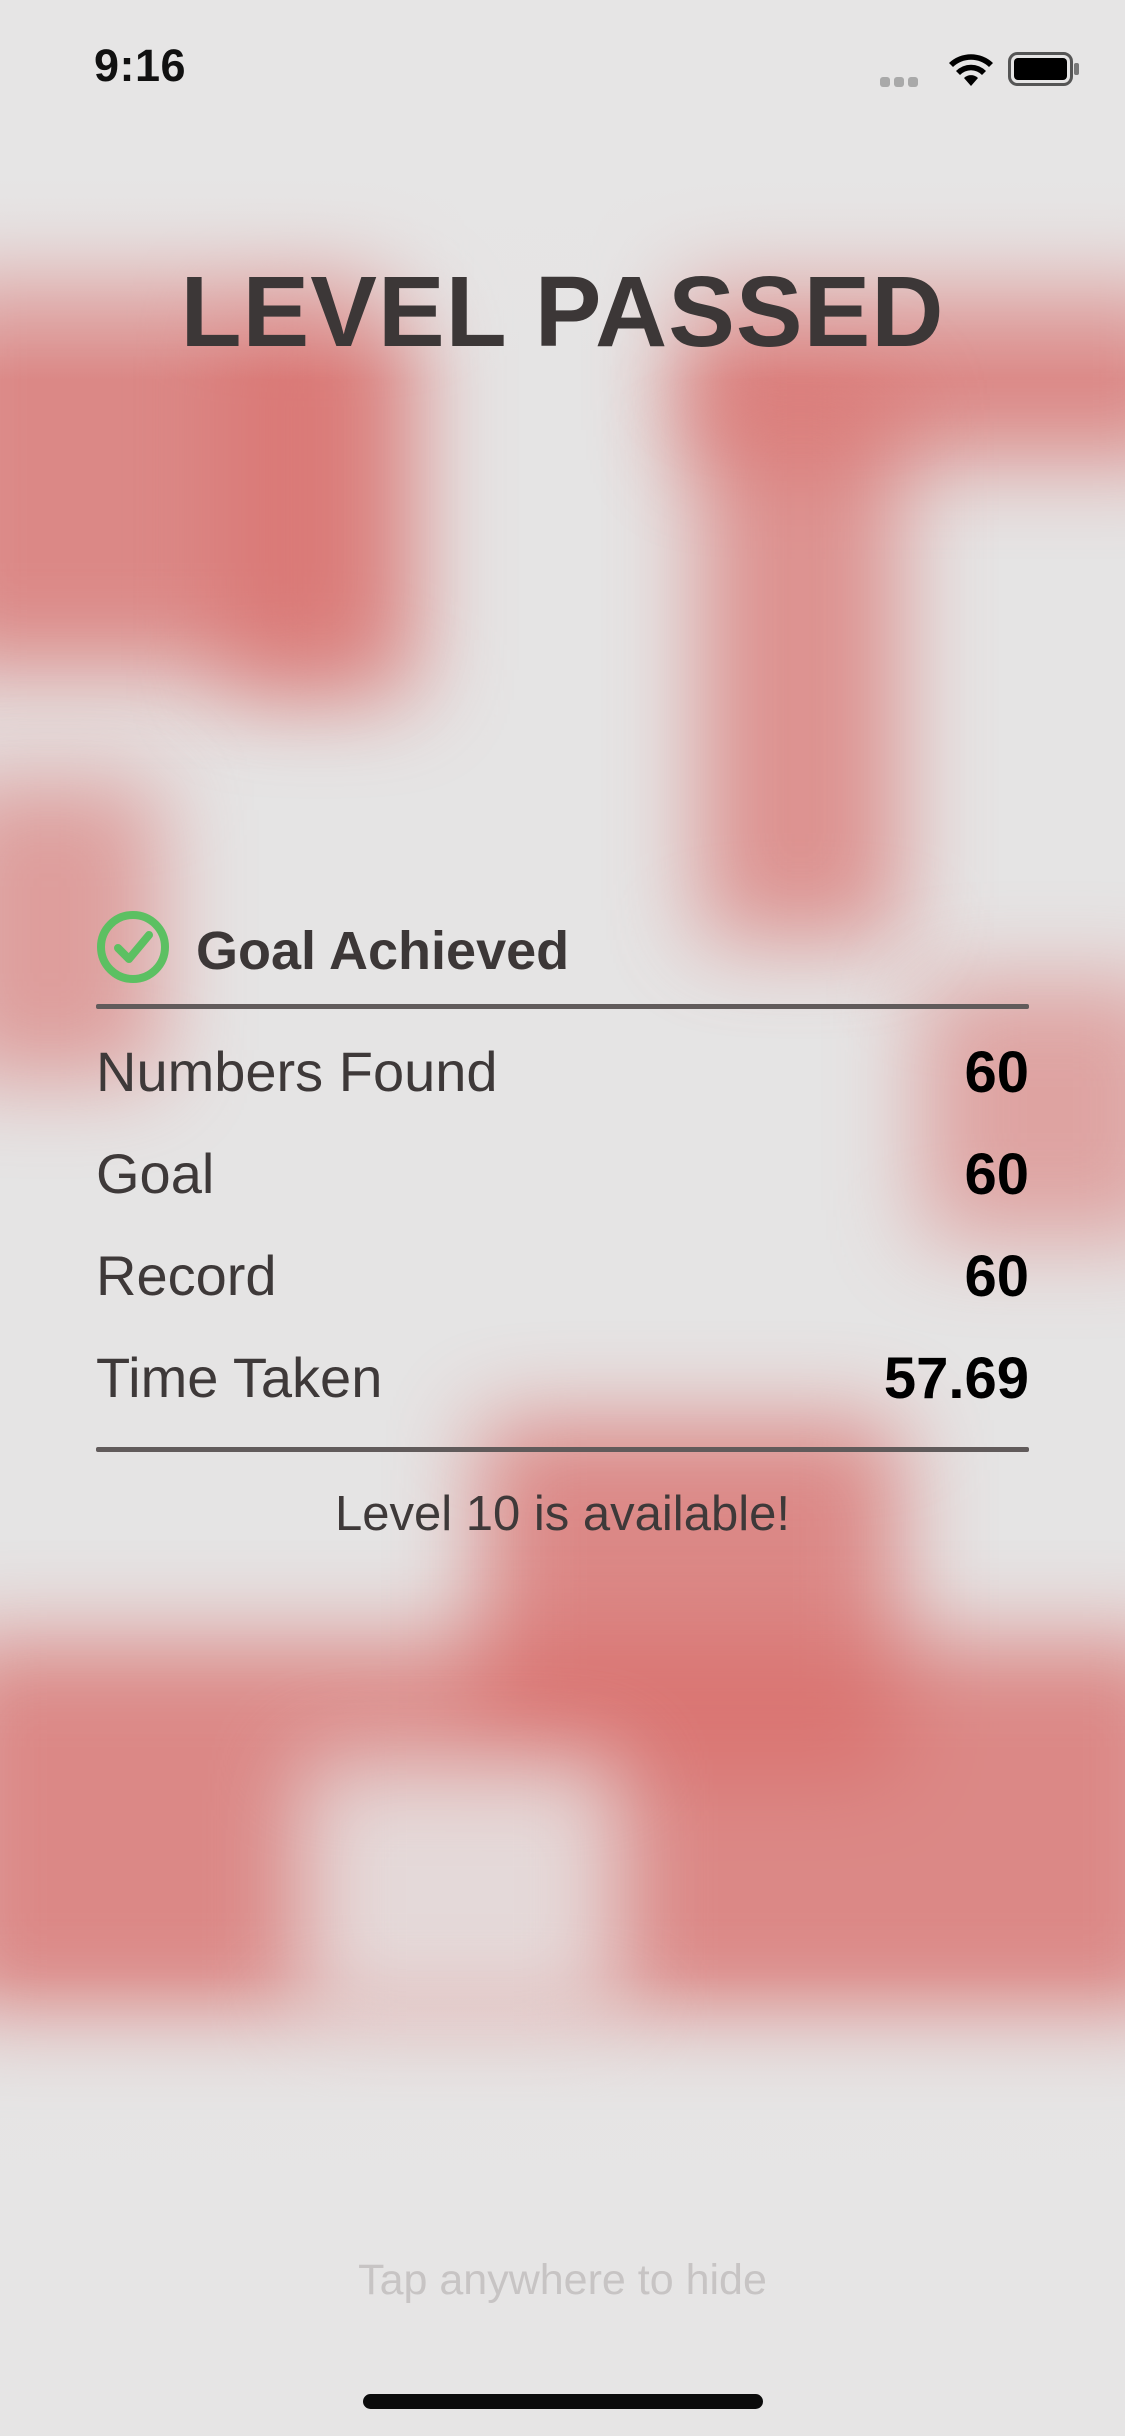 This screenshot has width=1125, height=2436. I want to click on tap-to-hide-hint: Tap anywhere to hide, so click(562, 2280).